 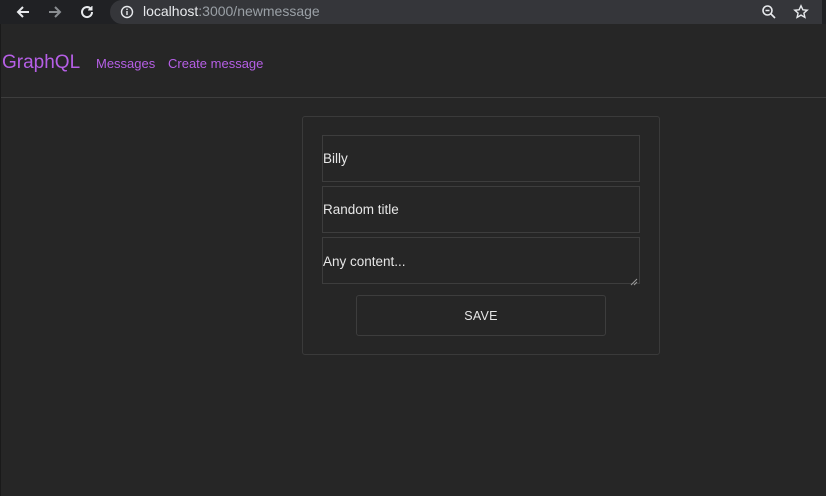 What do you see at coordinates (466, 12) in the screenshot?
I see `address-bar: localhost:3000/newmessage` at bounding box center [466, 12].